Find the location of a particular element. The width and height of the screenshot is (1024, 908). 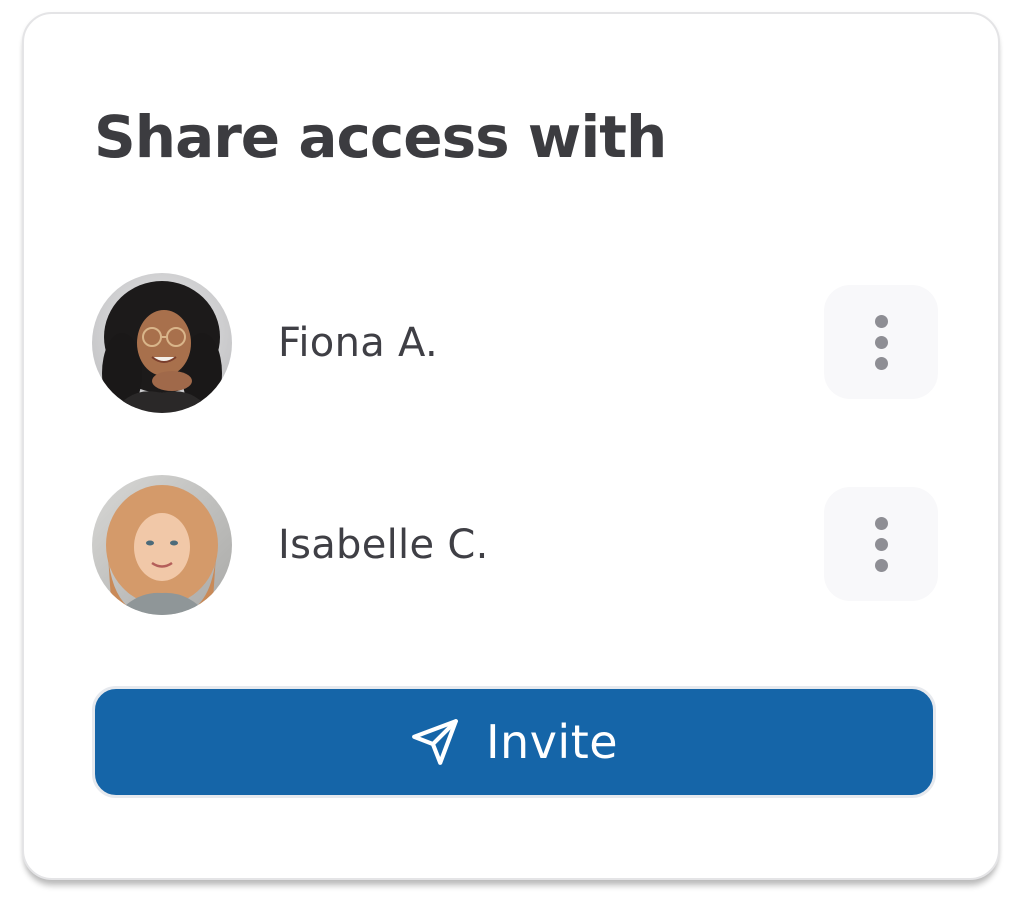

user-name: Isabelle C. is located at coordinates (383, 545).